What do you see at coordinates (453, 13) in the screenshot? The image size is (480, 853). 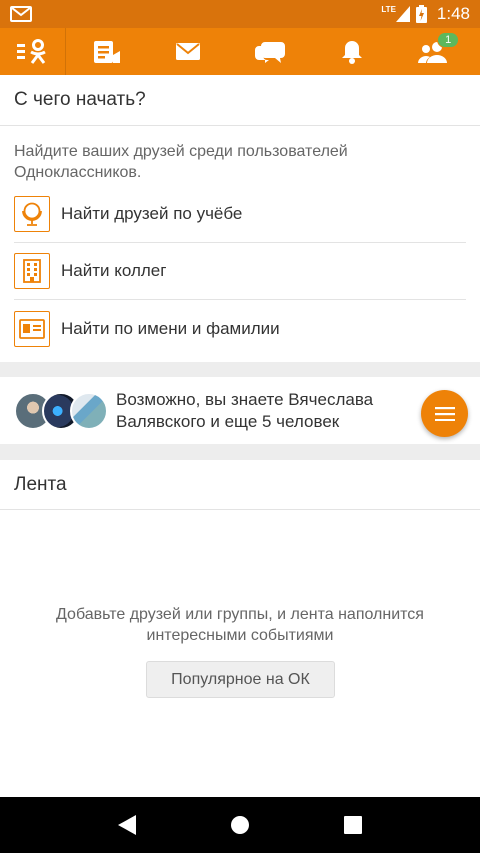 I see `clock: 1:48` at bounding box center [453, 13].